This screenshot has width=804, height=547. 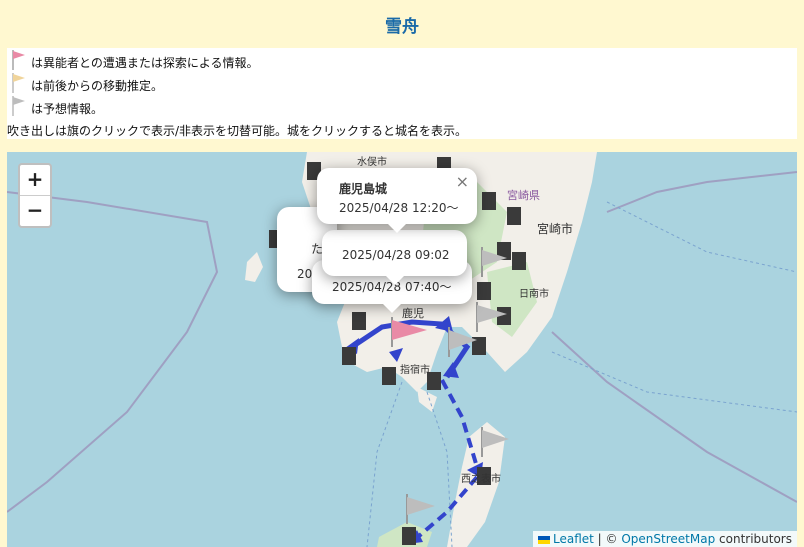 I want to click on popup-castle-name: 鹿児島城, so click(x=363, y=189).